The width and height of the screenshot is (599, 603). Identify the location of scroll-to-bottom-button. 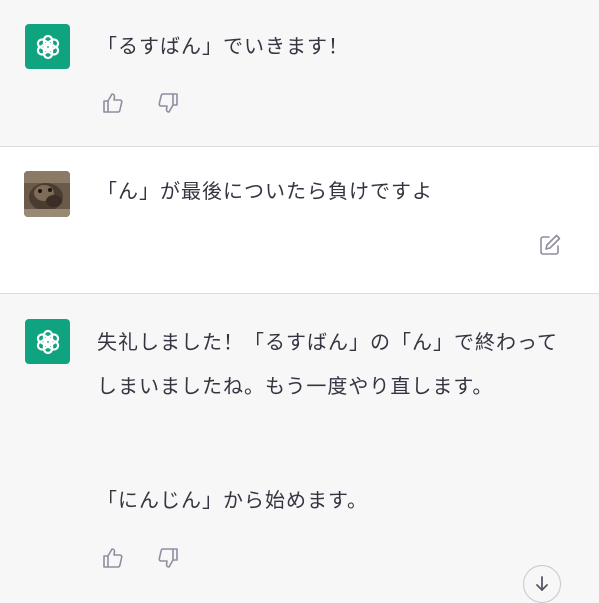
(542, 584).